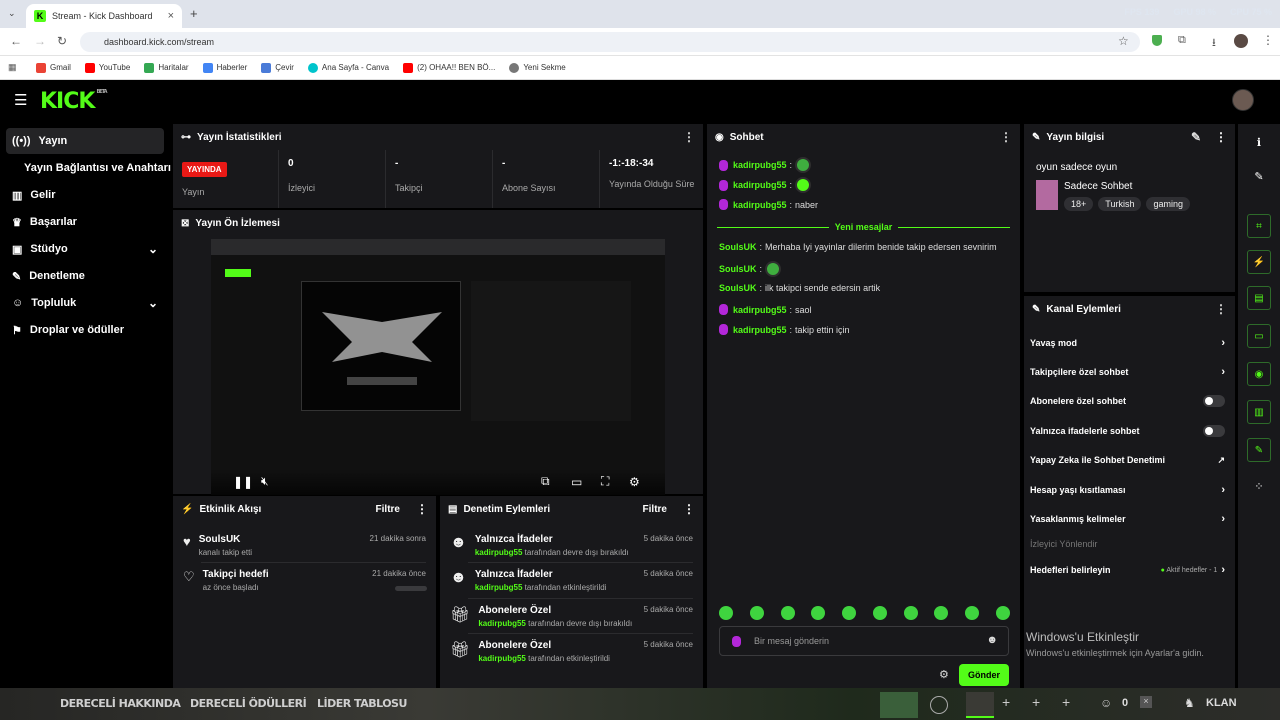  Describe the element at coordinates (85, 330) in the screenshot. I see `sidebar-item-drops: ⚑ Droplar ve ödüller` at that location.